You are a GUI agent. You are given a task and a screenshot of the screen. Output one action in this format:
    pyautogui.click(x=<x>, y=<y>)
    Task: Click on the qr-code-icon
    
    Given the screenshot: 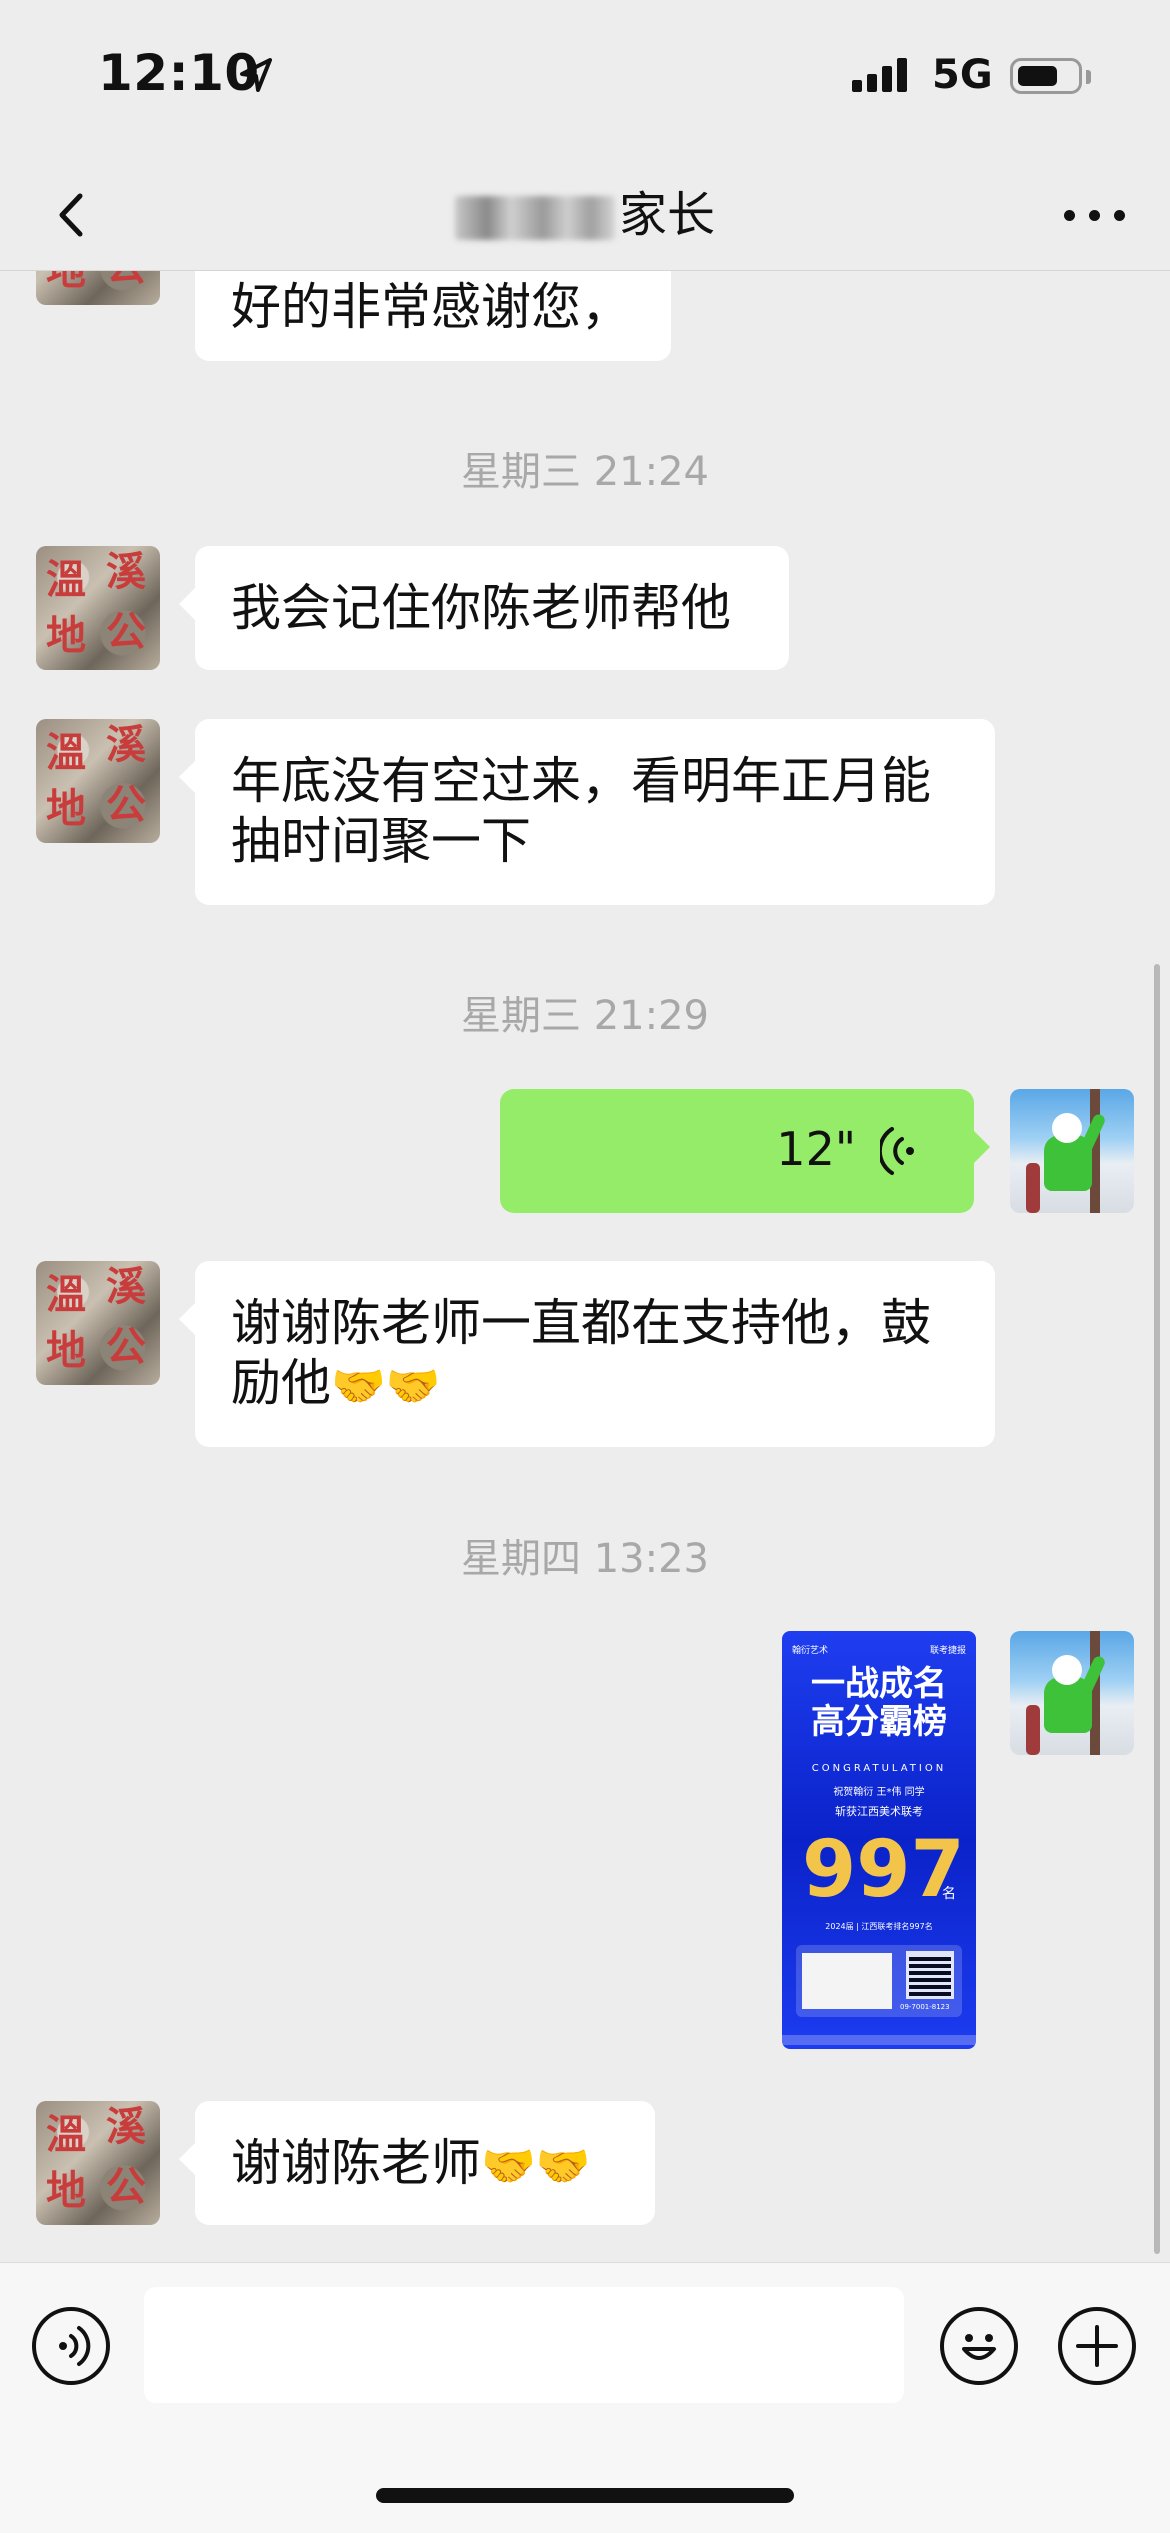 What is the action you would take?
    pyautogui.click(x=930, y=1975)
    